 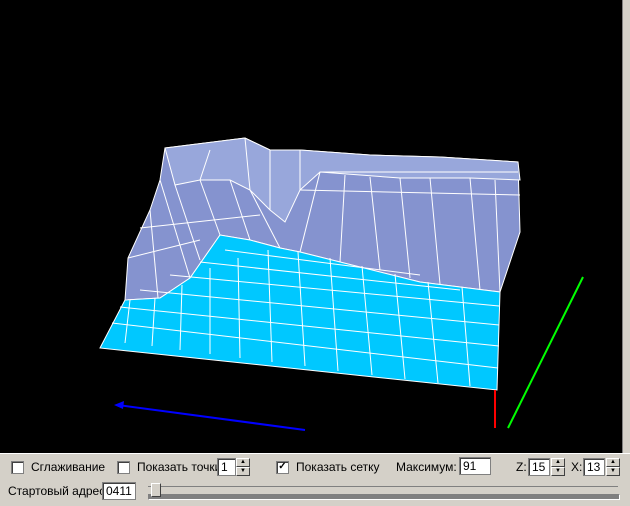 What do you see at coordinates (119, 491) in the screenshot?
I see `start-address-field: 0411` at bounding box center [119, 491].